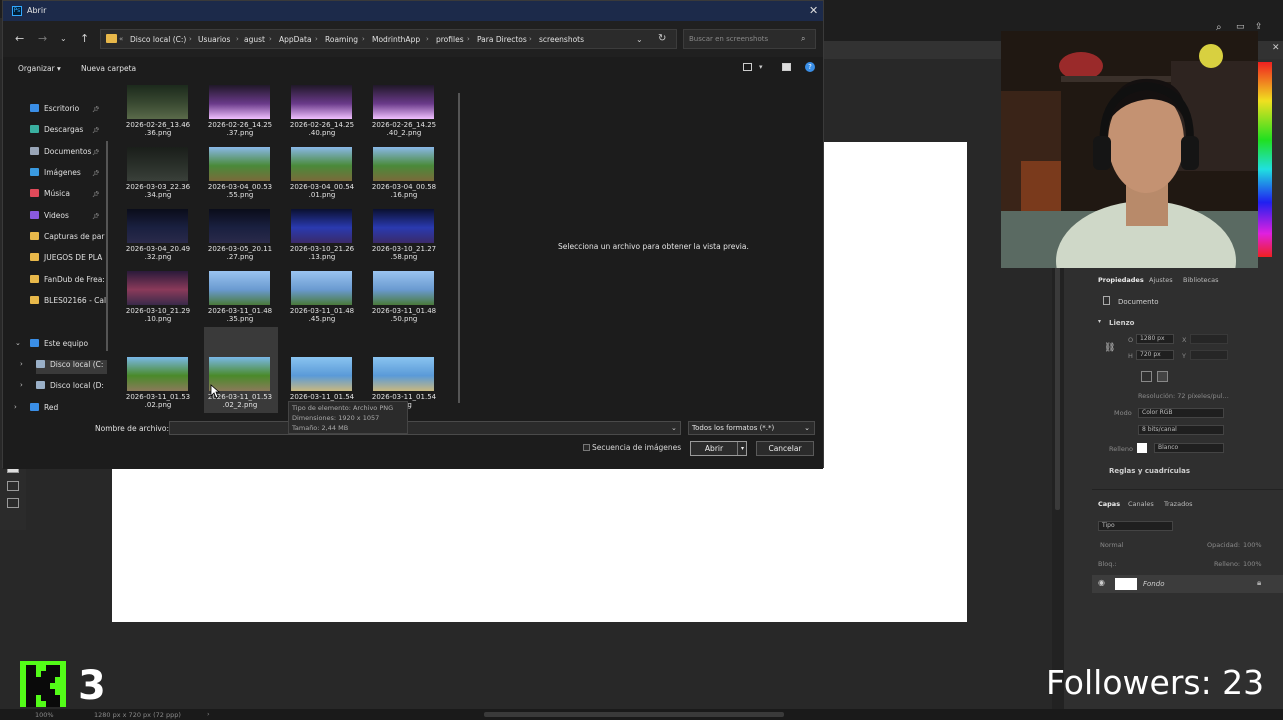 This screenshot has height=720, width=1283. Describe the element at coordinates (71, 132) in the screenshot. I see `sidebar-item: Descargas` at that location.